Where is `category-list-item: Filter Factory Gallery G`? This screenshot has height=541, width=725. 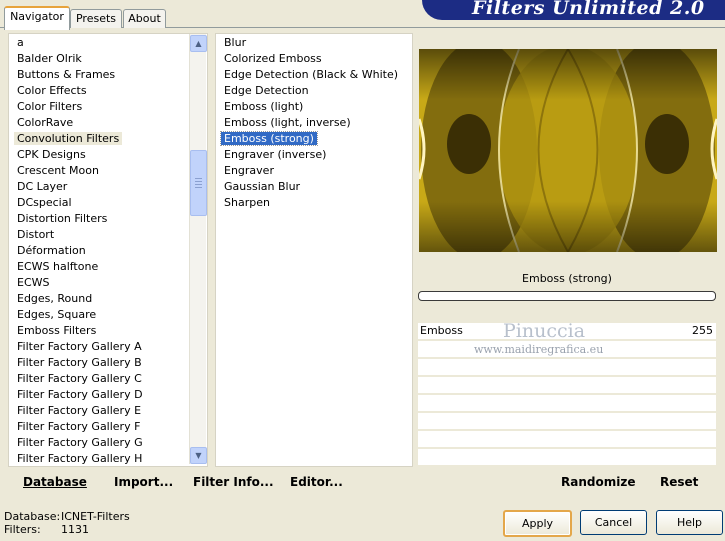
category-list-item: Filter Factory Gallery G is located at coordinates (80, 443).